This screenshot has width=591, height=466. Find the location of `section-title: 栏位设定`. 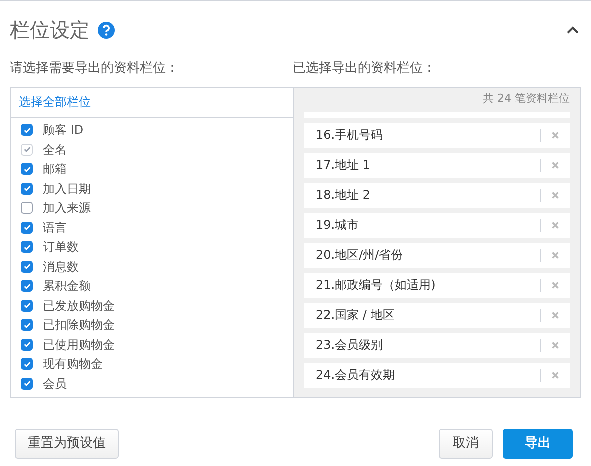

section-title: 栏位设定 is located at coordinates (50, 30).